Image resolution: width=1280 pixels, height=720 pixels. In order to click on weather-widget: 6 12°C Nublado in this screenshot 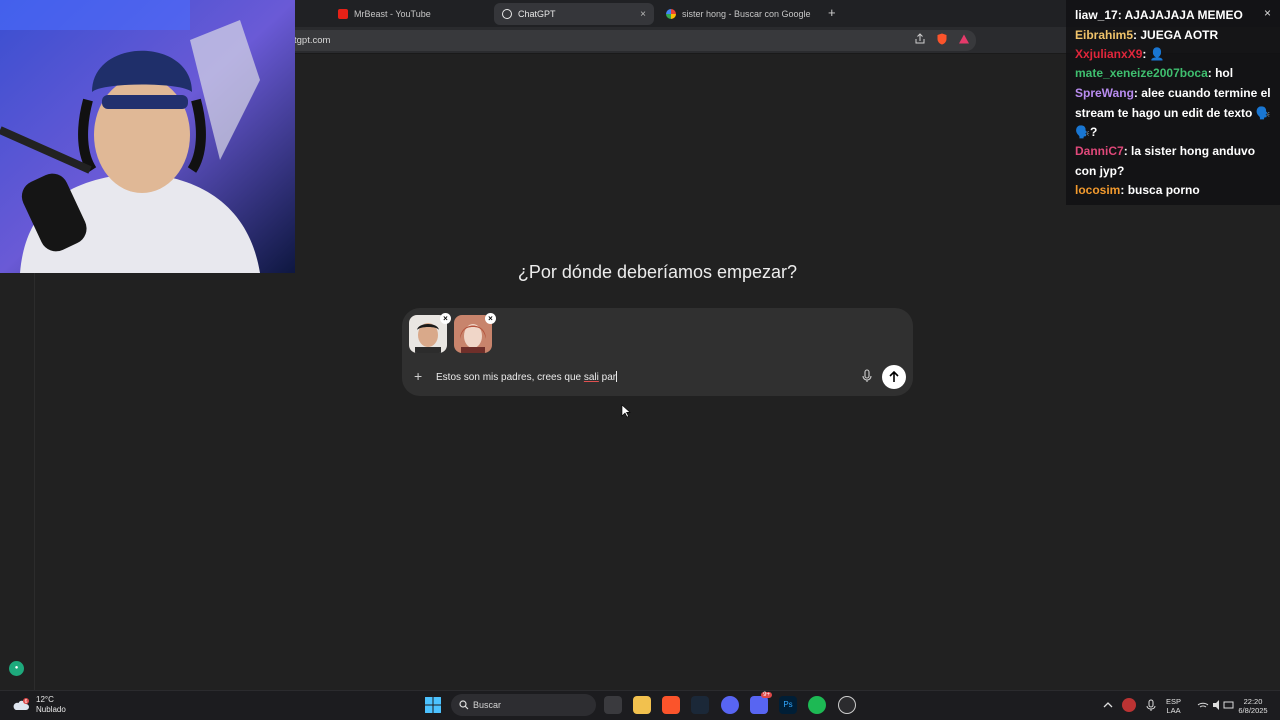, I will do `click(39, 705)`.